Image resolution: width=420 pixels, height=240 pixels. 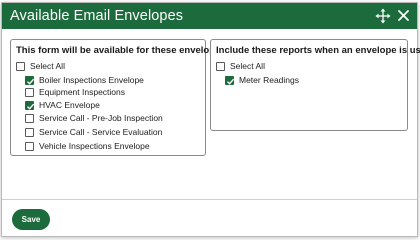 I want to click on option-label: HVAC Envelope, so click(x=69, y=105).